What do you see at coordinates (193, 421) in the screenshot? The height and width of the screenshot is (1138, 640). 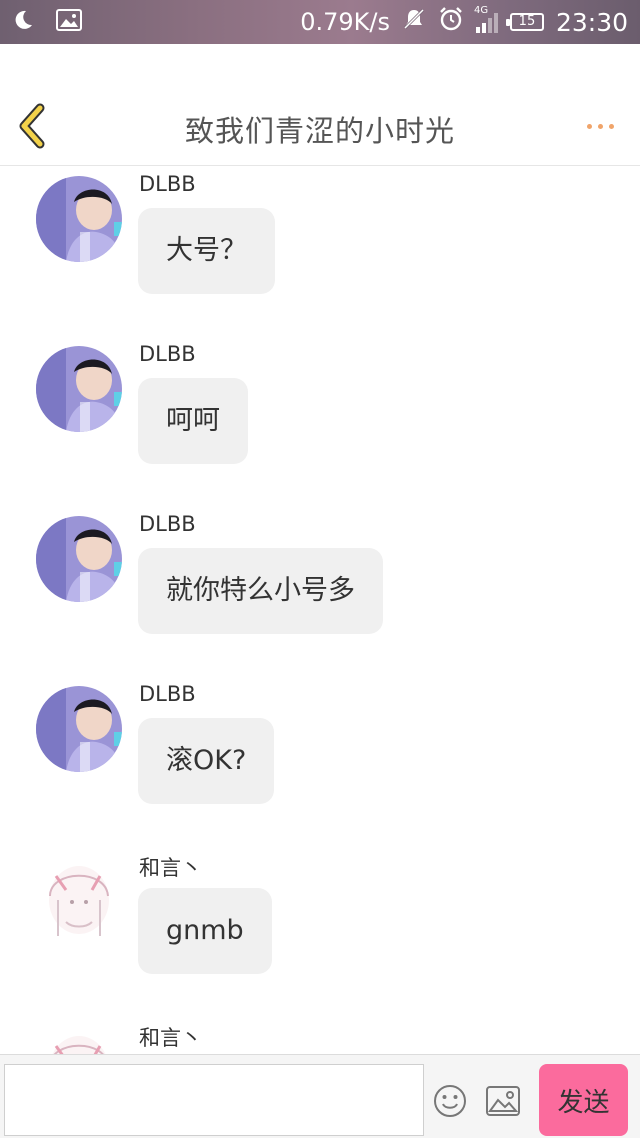 I see `message-bubble: 呵呵` at bounding box center [193, 421].